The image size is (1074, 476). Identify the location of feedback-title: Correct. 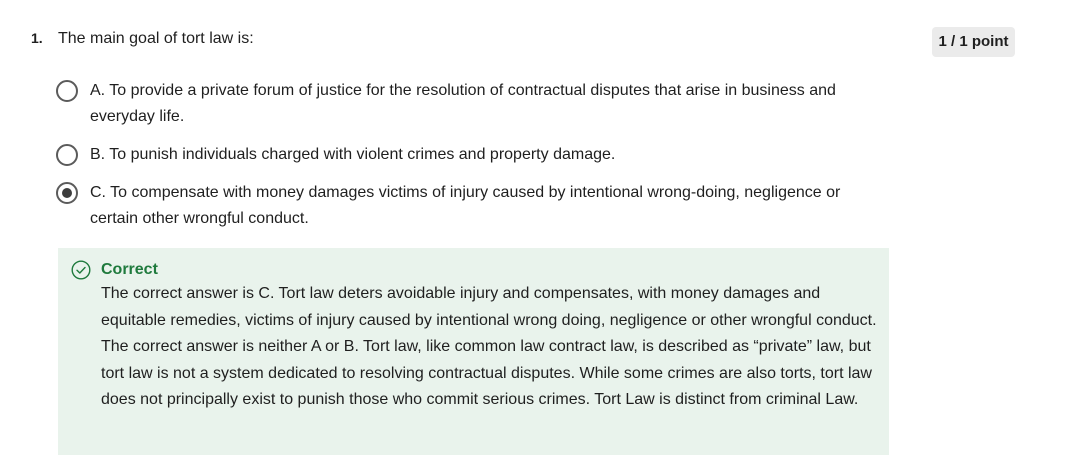
(129, 269).